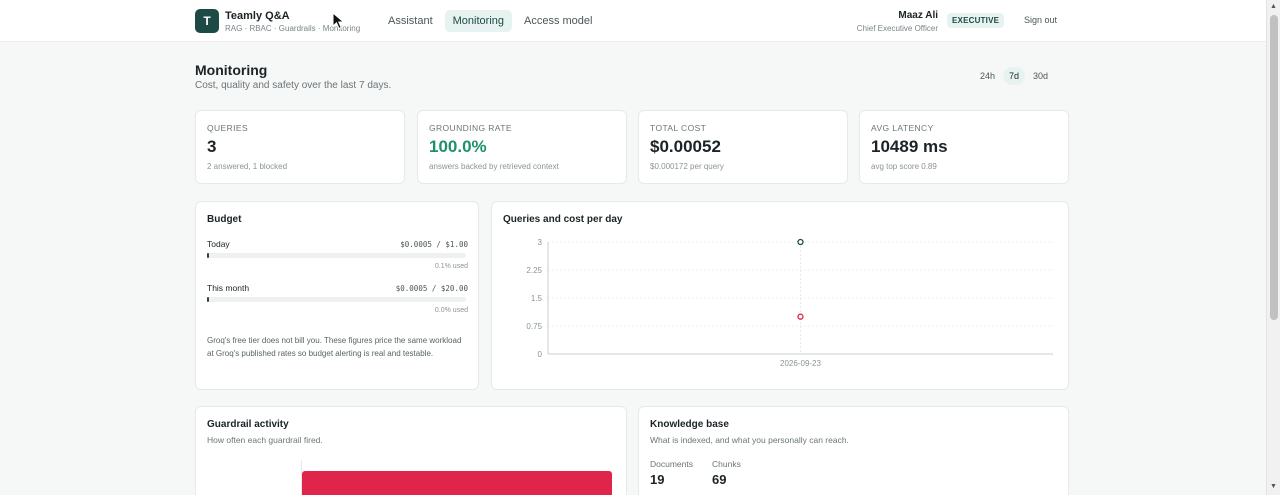 The image size is (1280, 495). What do you see at coordinates (1274, 167) in the screenshot?
I see `scroll-thumb` at bounding box center [1274, 167].